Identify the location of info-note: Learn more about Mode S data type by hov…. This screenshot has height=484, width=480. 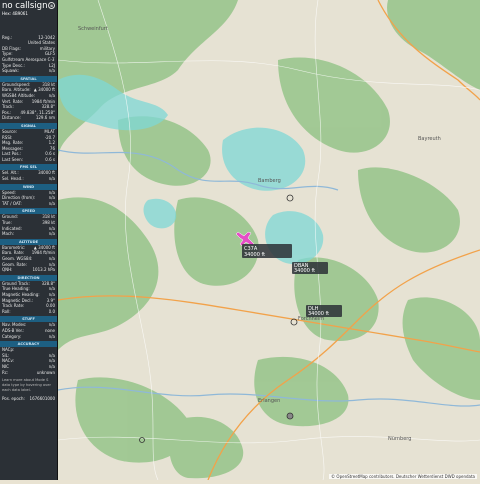
(26, 385).